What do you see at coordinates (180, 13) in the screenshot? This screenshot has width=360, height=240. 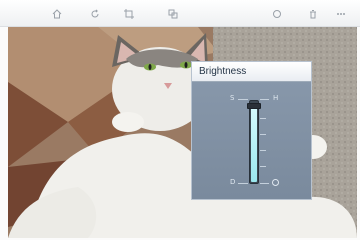 I see `top-toolbar` at bounding box center [180, 13].